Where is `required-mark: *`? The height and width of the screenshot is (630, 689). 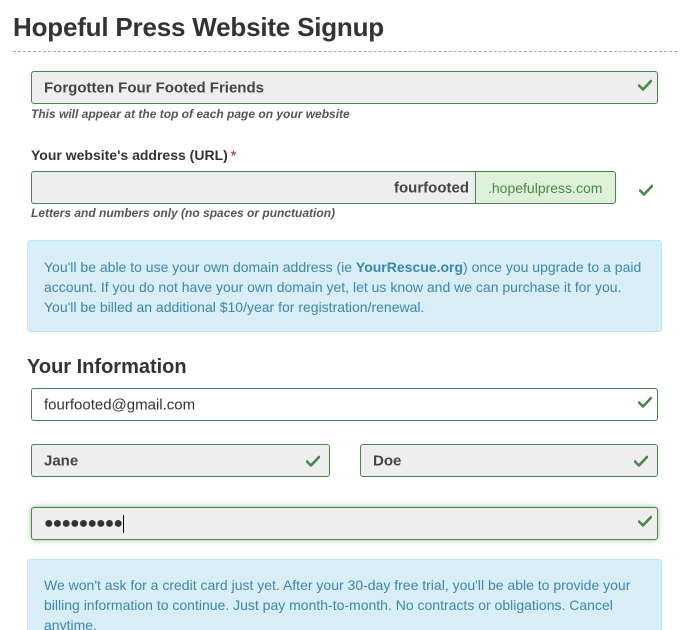
required-mark: * is located at coordinates (233, 155).